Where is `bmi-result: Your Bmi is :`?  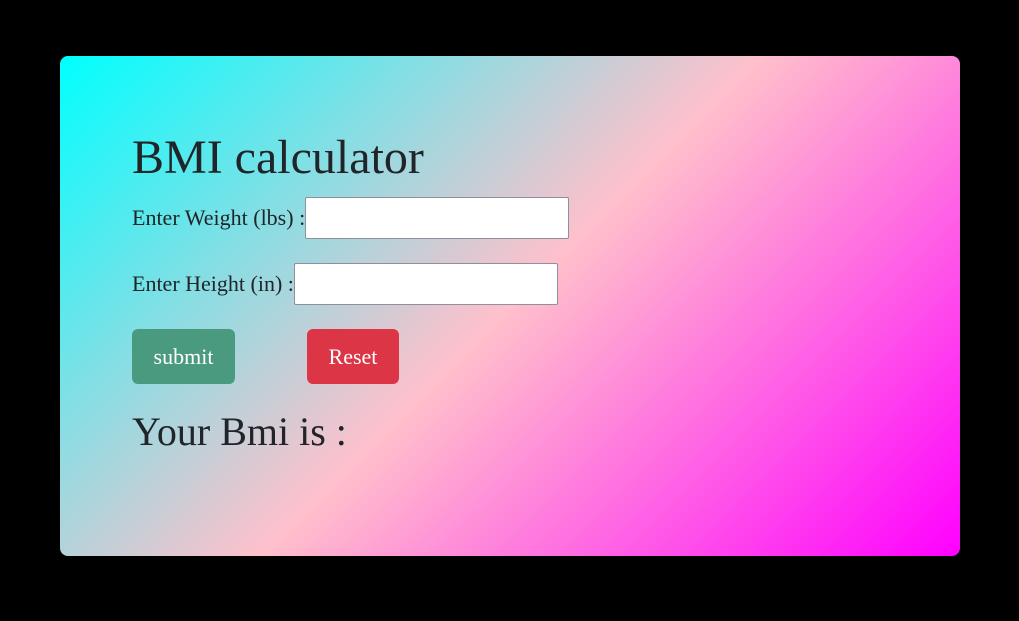
bmi-result: Your Bmi is : is located at coordinates (239, 431).